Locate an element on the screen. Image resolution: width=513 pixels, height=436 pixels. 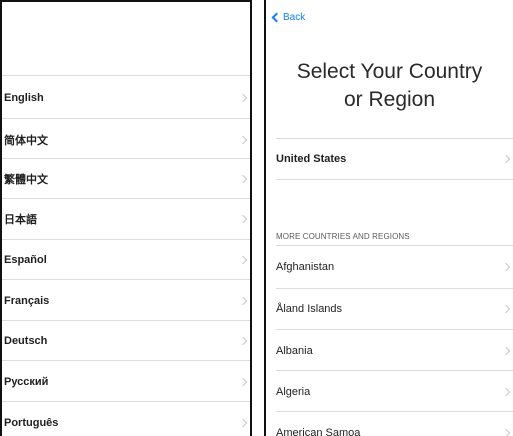
country-row: Albania is located at coordinates (389, 350).